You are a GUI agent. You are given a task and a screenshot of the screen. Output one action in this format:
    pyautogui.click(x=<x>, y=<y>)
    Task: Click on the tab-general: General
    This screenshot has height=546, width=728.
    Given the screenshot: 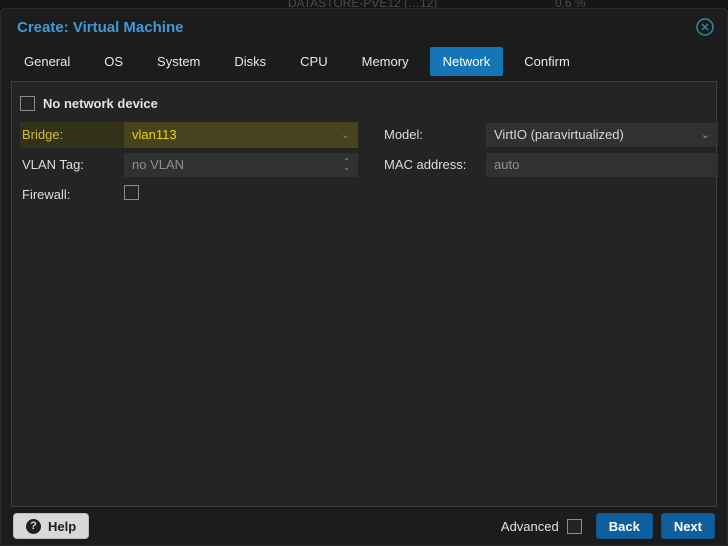 What is the action you would take?
    pyautogui.click(x=47, y=61)
    